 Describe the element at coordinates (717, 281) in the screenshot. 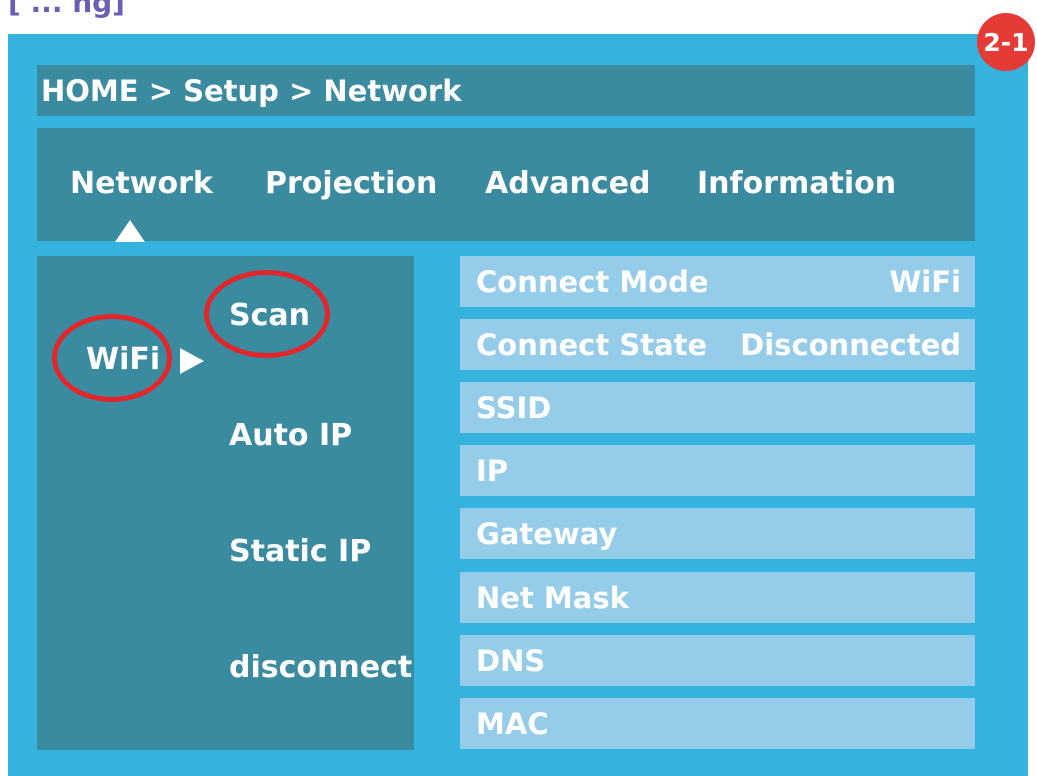

I see `info-row-connect-mode: Connect Mode WiFi` at that location.